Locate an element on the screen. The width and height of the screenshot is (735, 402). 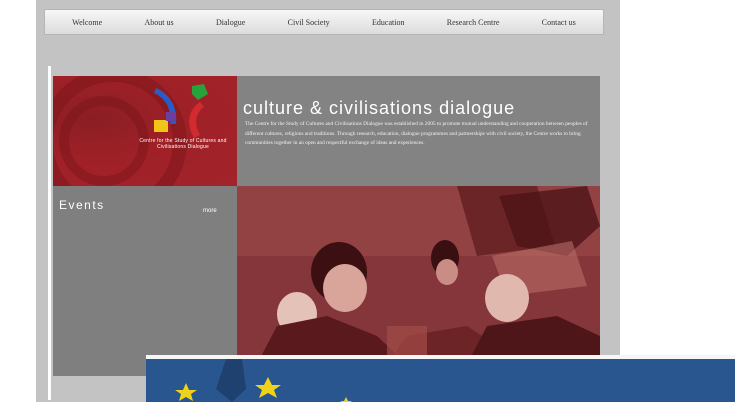
eu-banner is located at coordinates (440, 378).